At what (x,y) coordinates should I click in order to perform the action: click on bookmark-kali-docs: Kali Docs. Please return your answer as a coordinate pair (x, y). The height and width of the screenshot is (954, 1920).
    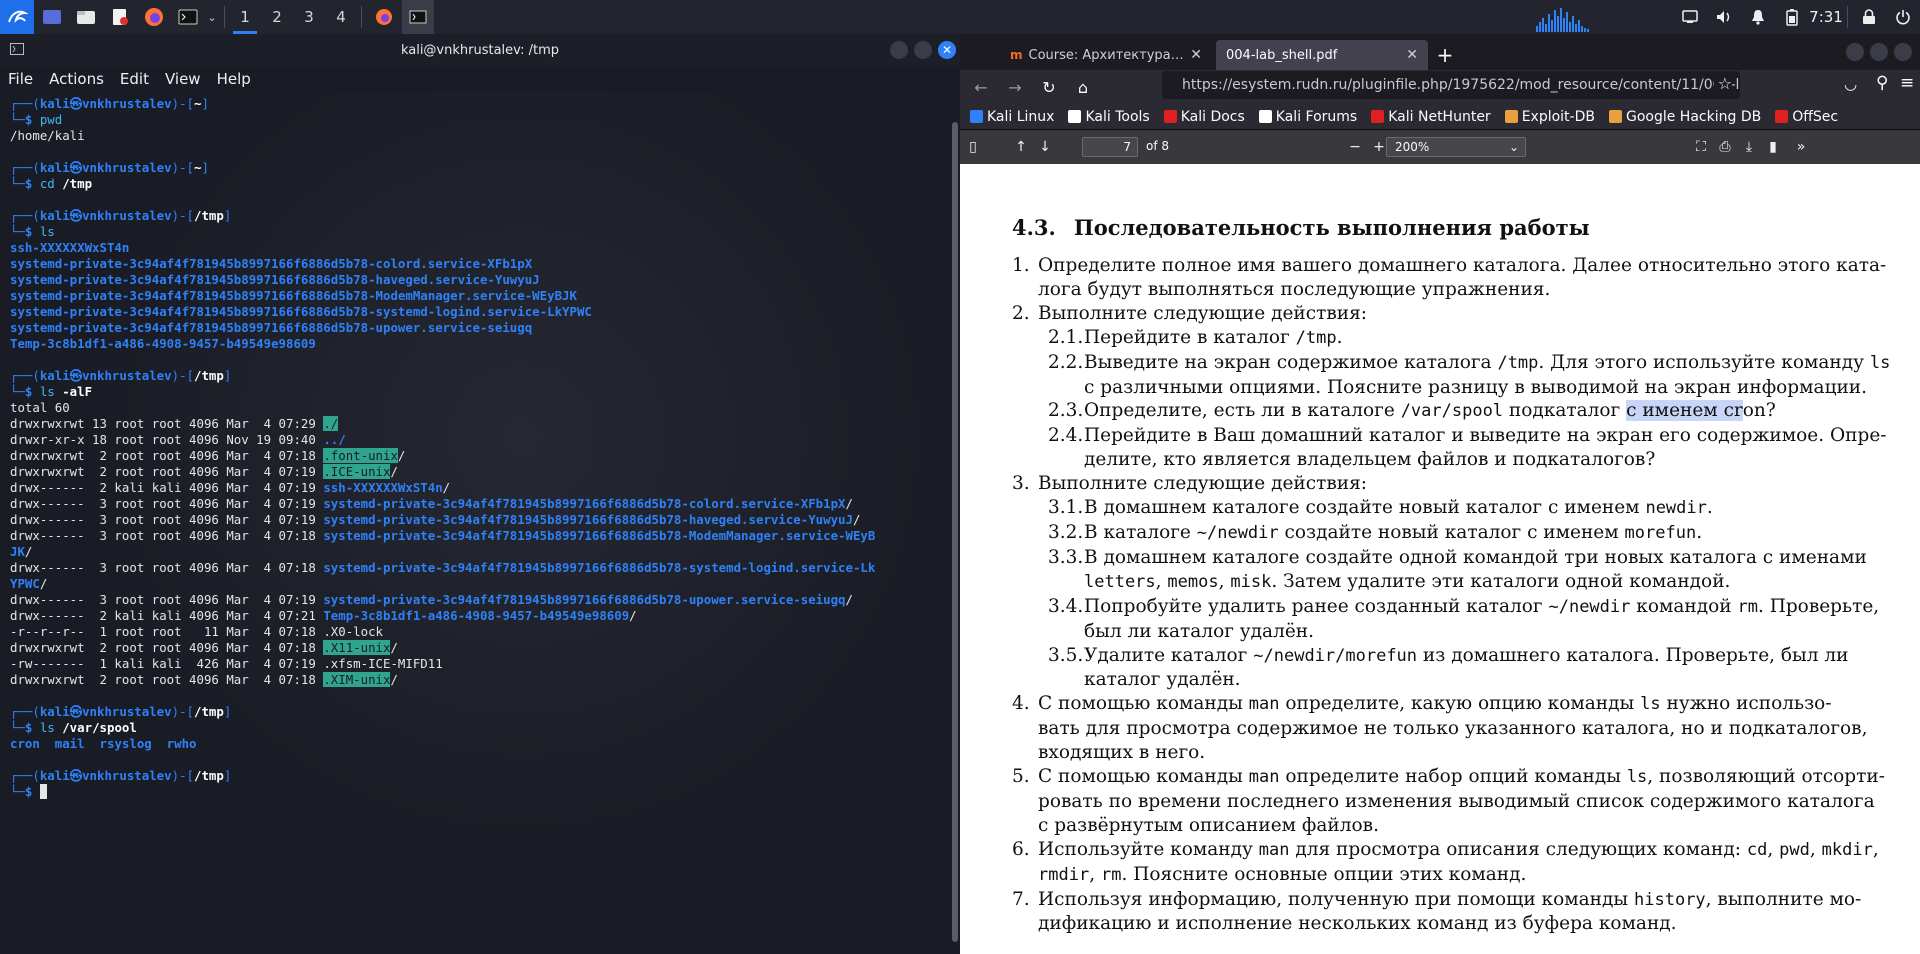
    Looking at the image, I should click on (1204, 117).